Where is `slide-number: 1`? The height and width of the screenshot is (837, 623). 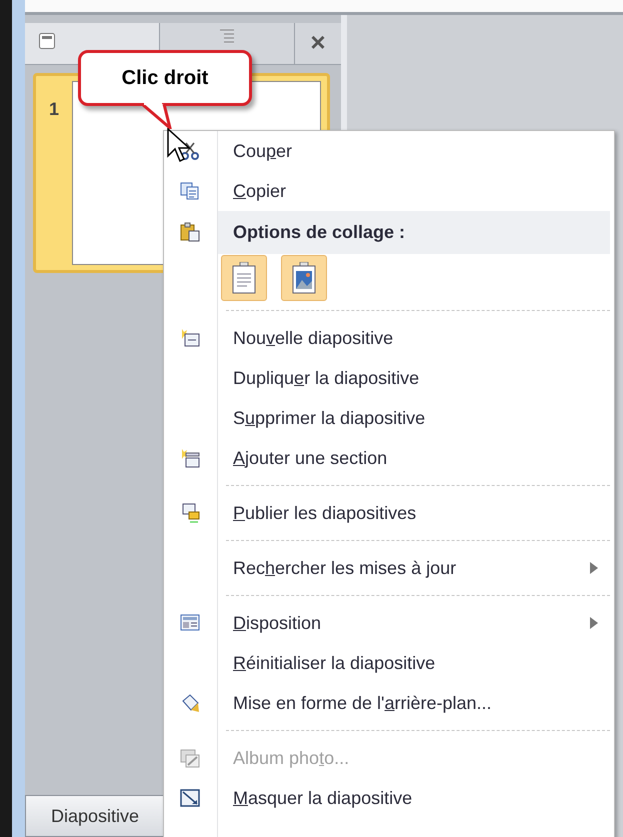
slide-number: 1 is located at coordinates (54, 109).